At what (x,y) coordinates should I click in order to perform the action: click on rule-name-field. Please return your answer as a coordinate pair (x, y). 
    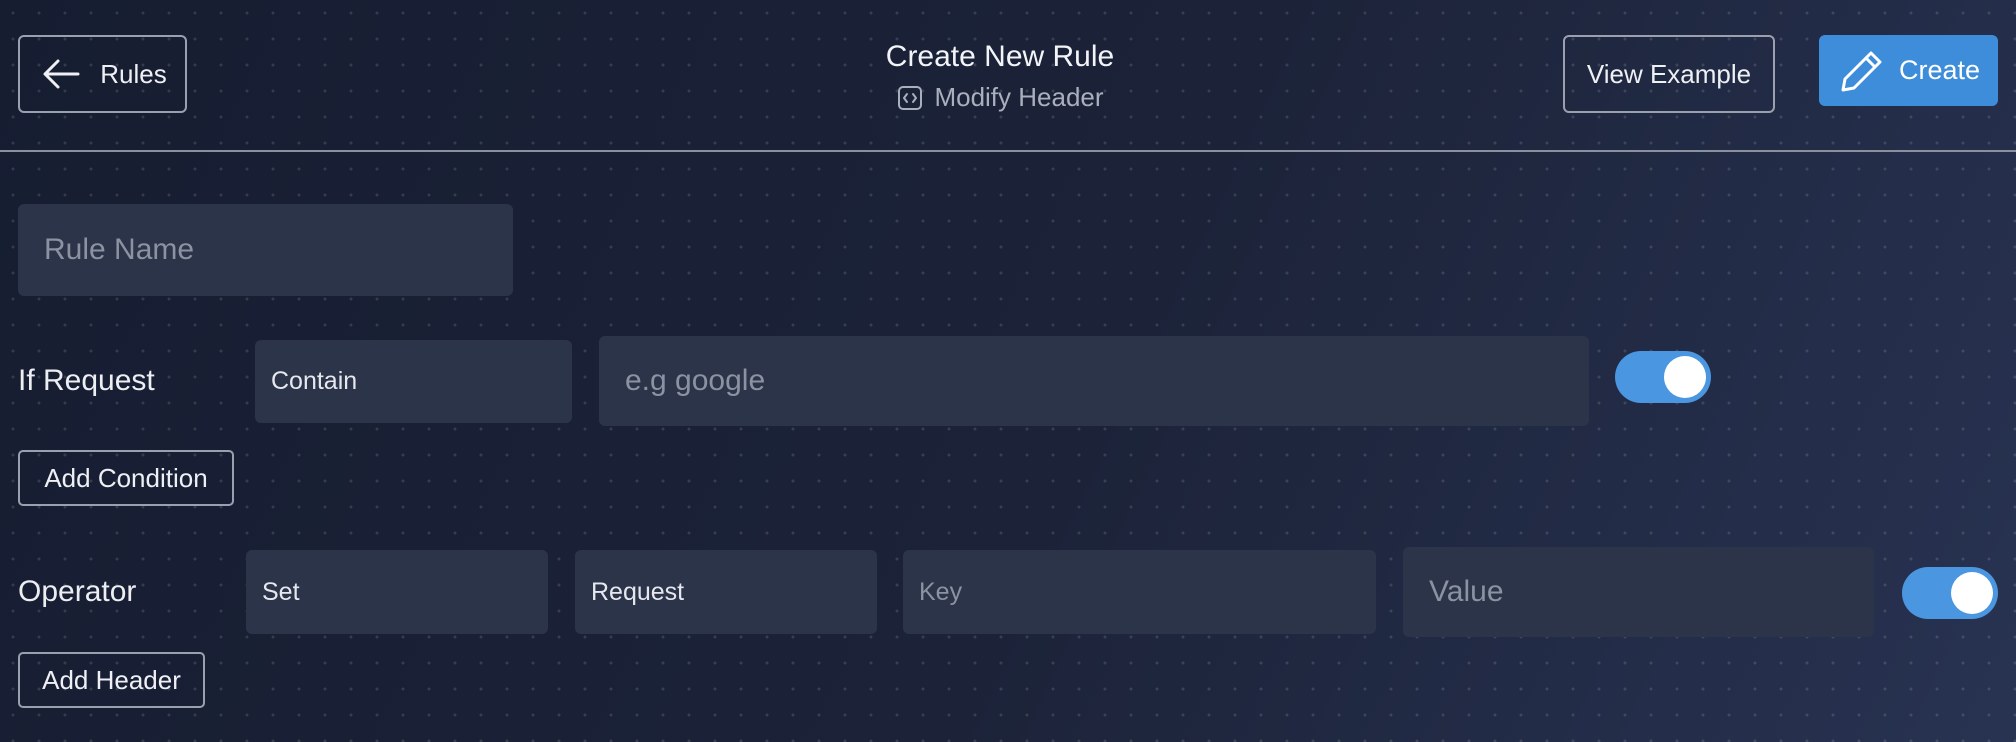
    Looking at the image, I should click on (265, 250).